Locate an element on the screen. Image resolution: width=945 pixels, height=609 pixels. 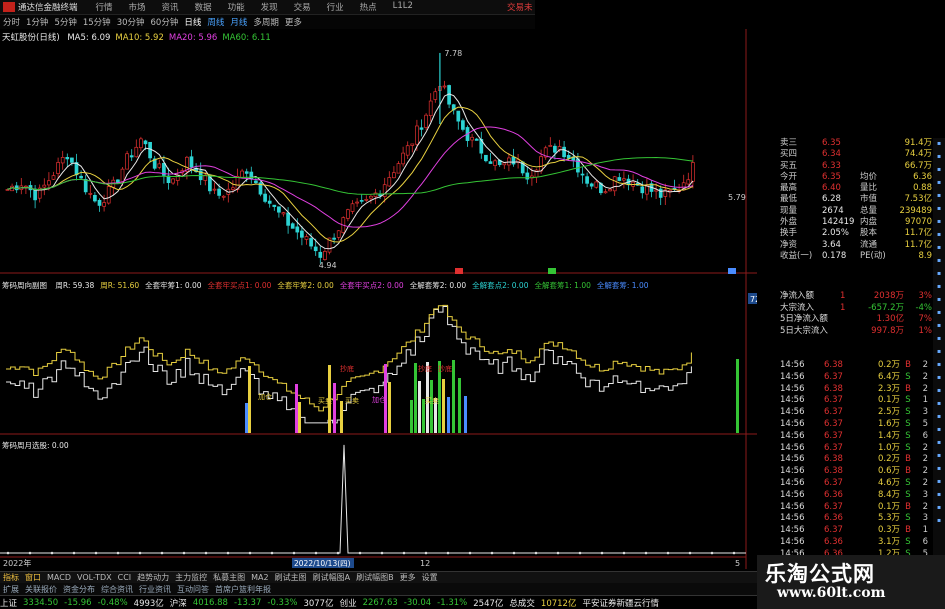
period-tab: 更多 is located at coordinates (293, 22).